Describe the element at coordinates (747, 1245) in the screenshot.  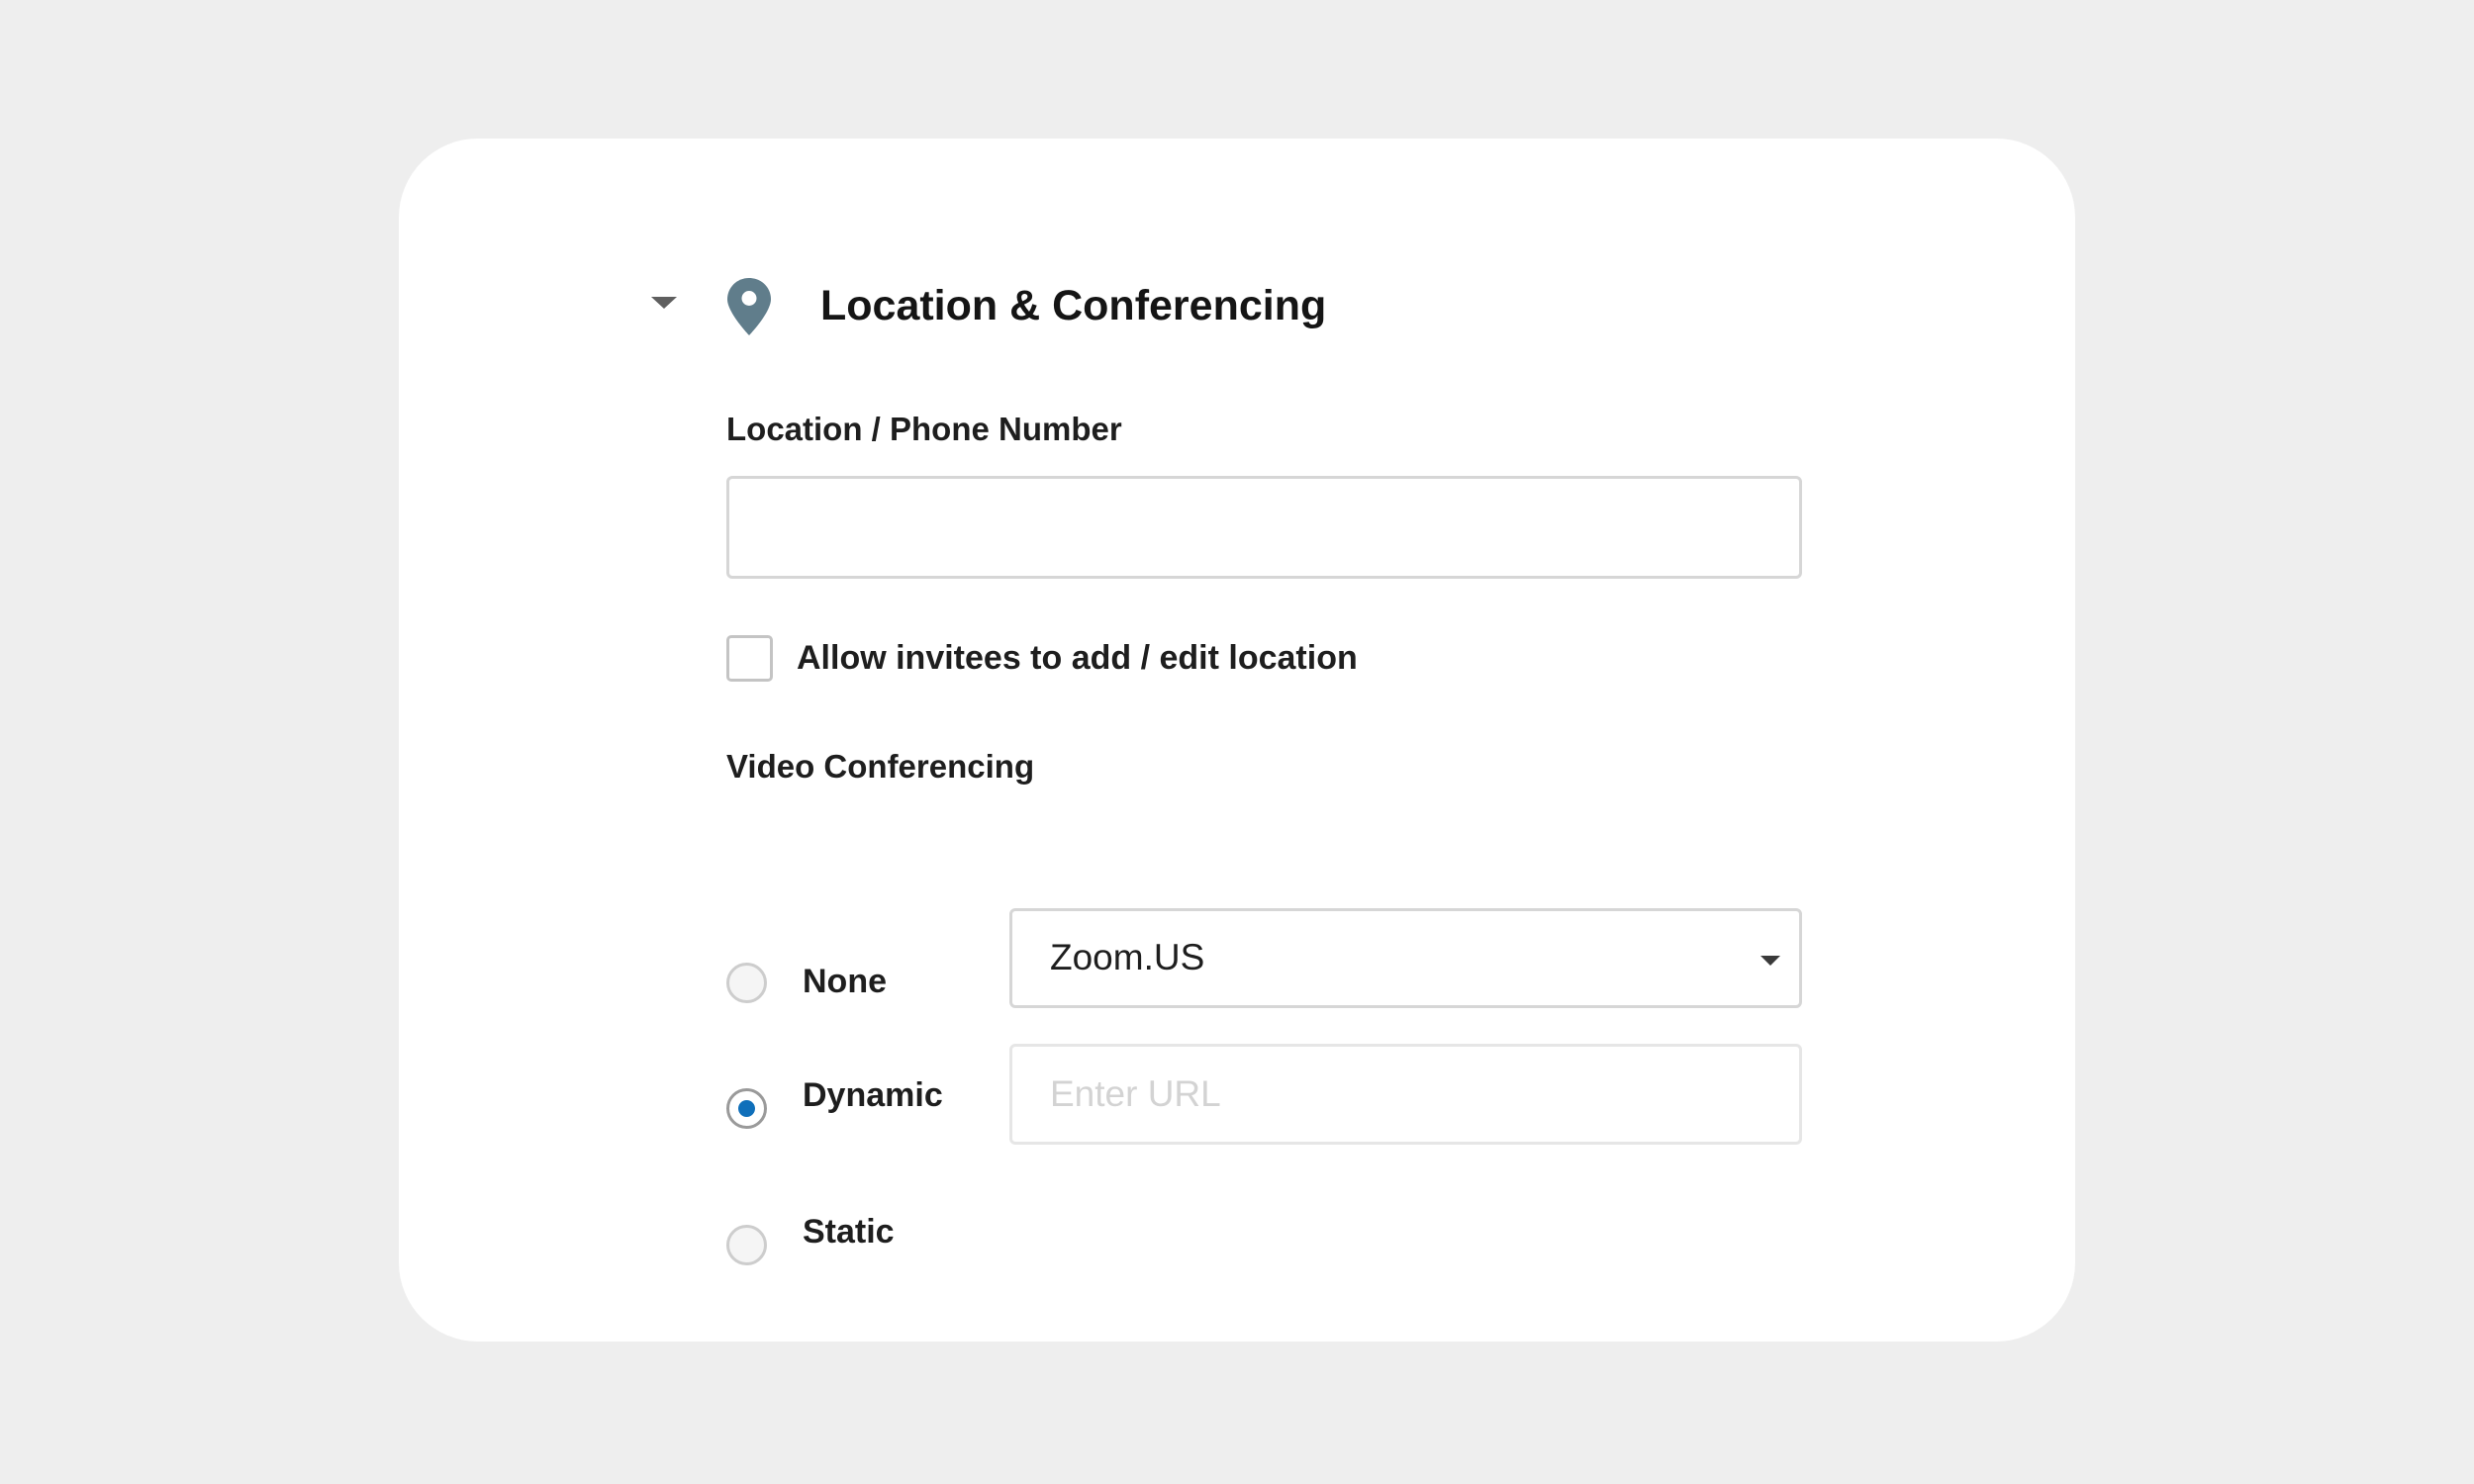
I see `radio-static` at that location.